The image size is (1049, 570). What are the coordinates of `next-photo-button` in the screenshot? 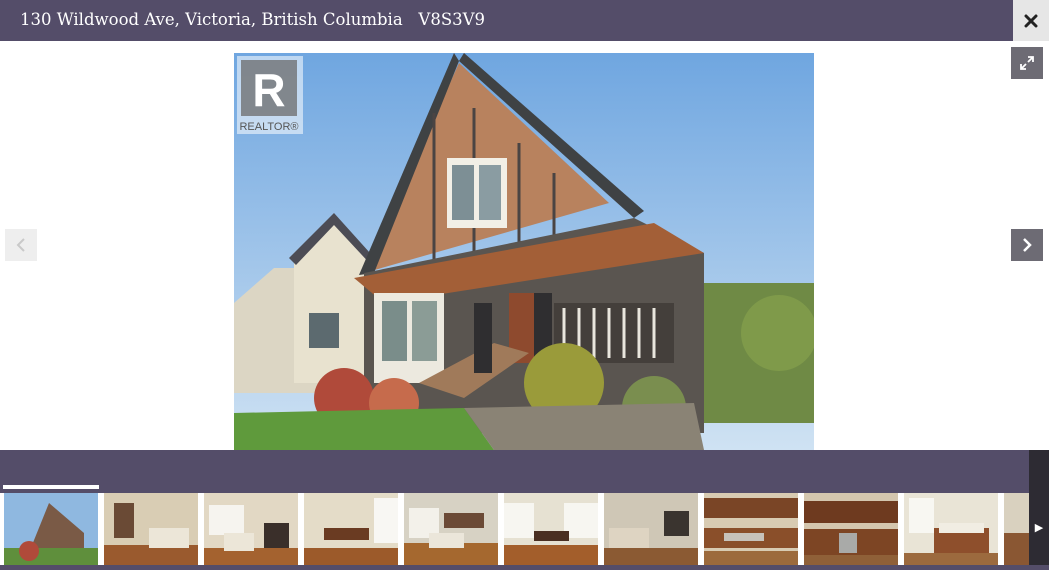 It's located at (1027, 245).